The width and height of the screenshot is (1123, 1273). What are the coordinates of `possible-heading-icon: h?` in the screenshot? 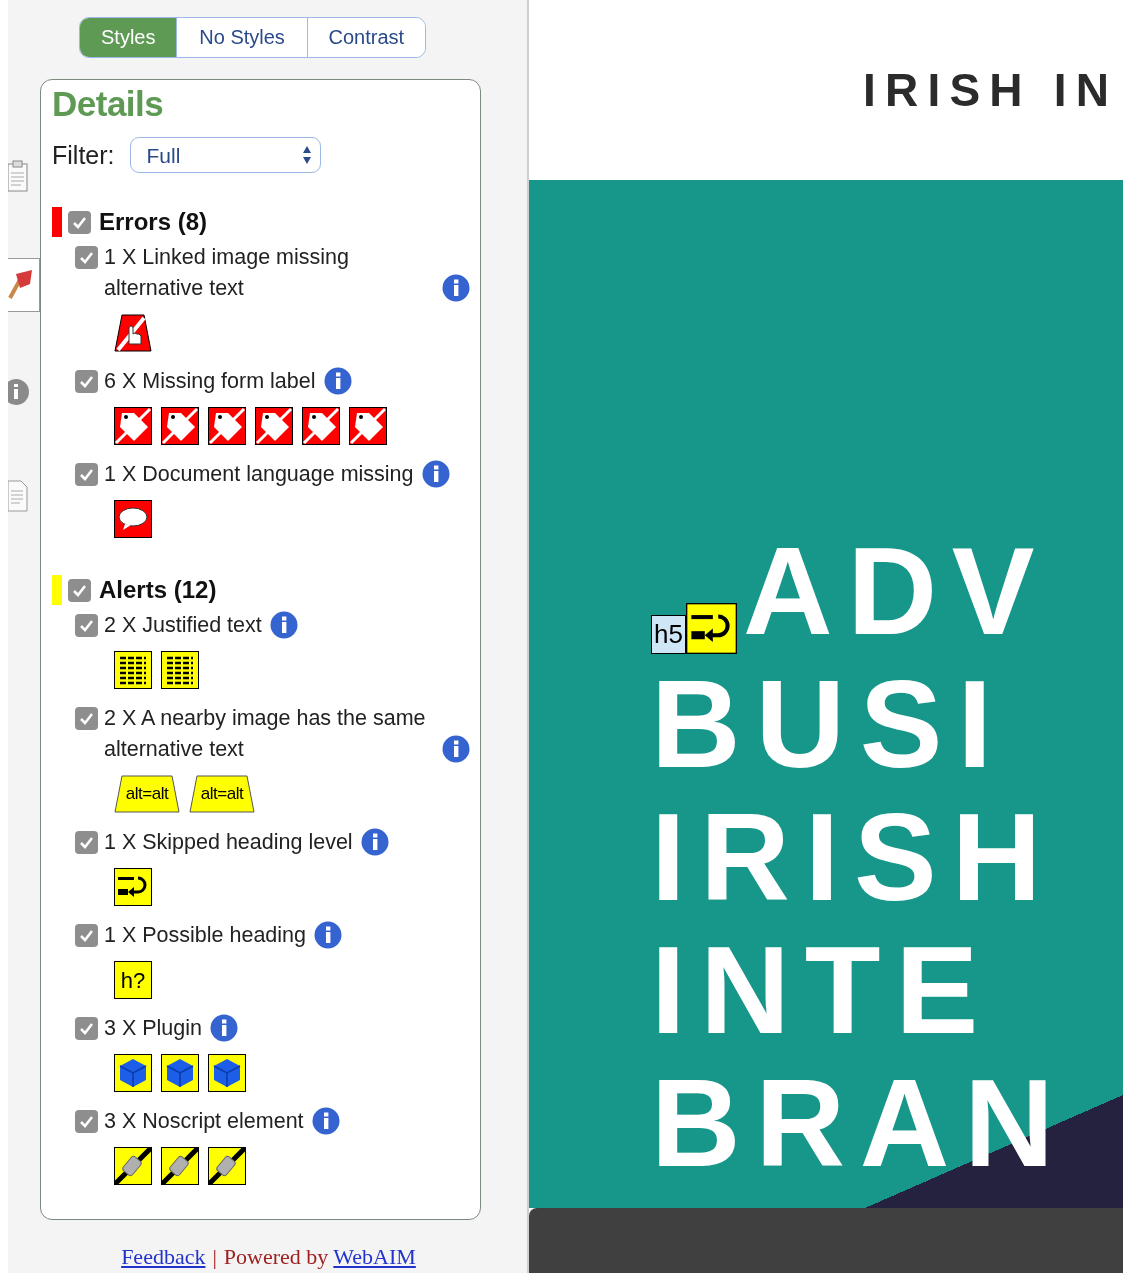 It's located at (133, 980).